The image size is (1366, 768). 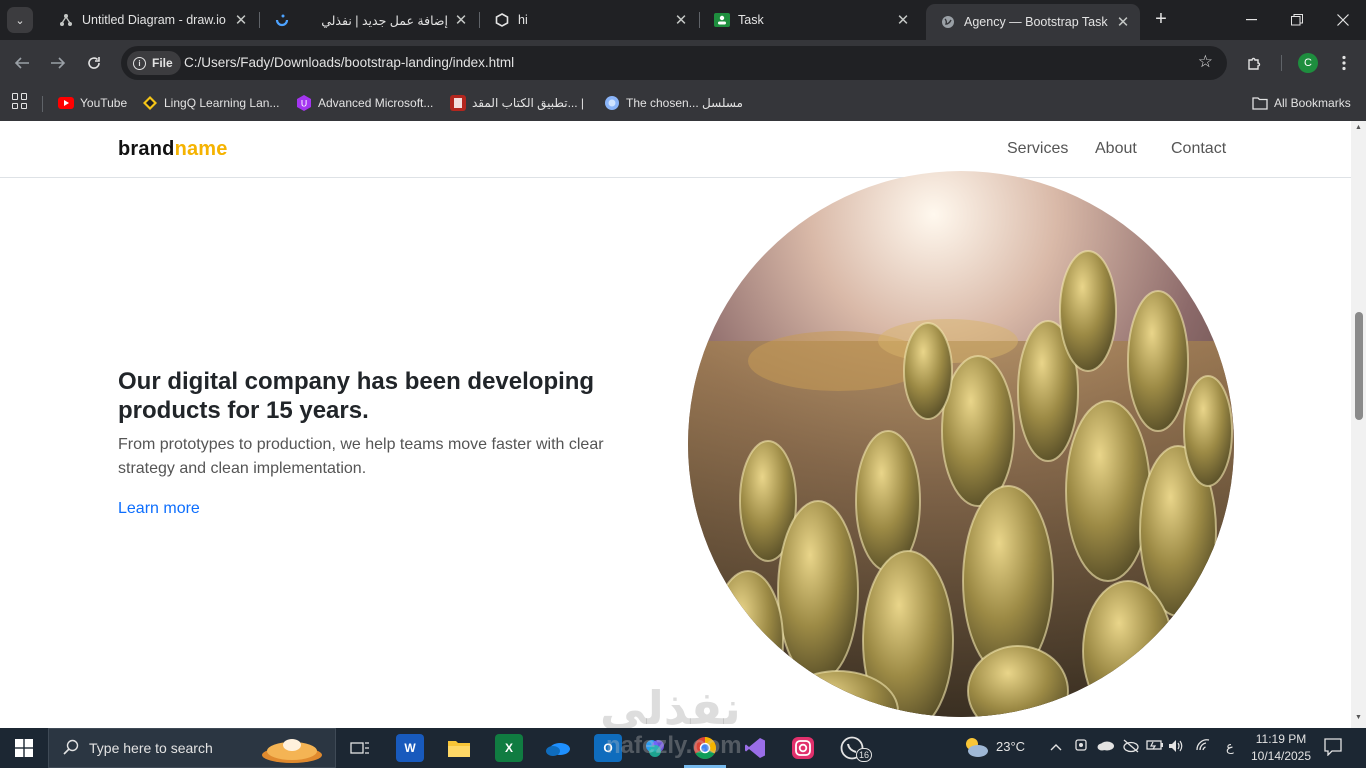 I want to click on bookmark-label: The chosen... مسلسل, so click(x=684, y=103).